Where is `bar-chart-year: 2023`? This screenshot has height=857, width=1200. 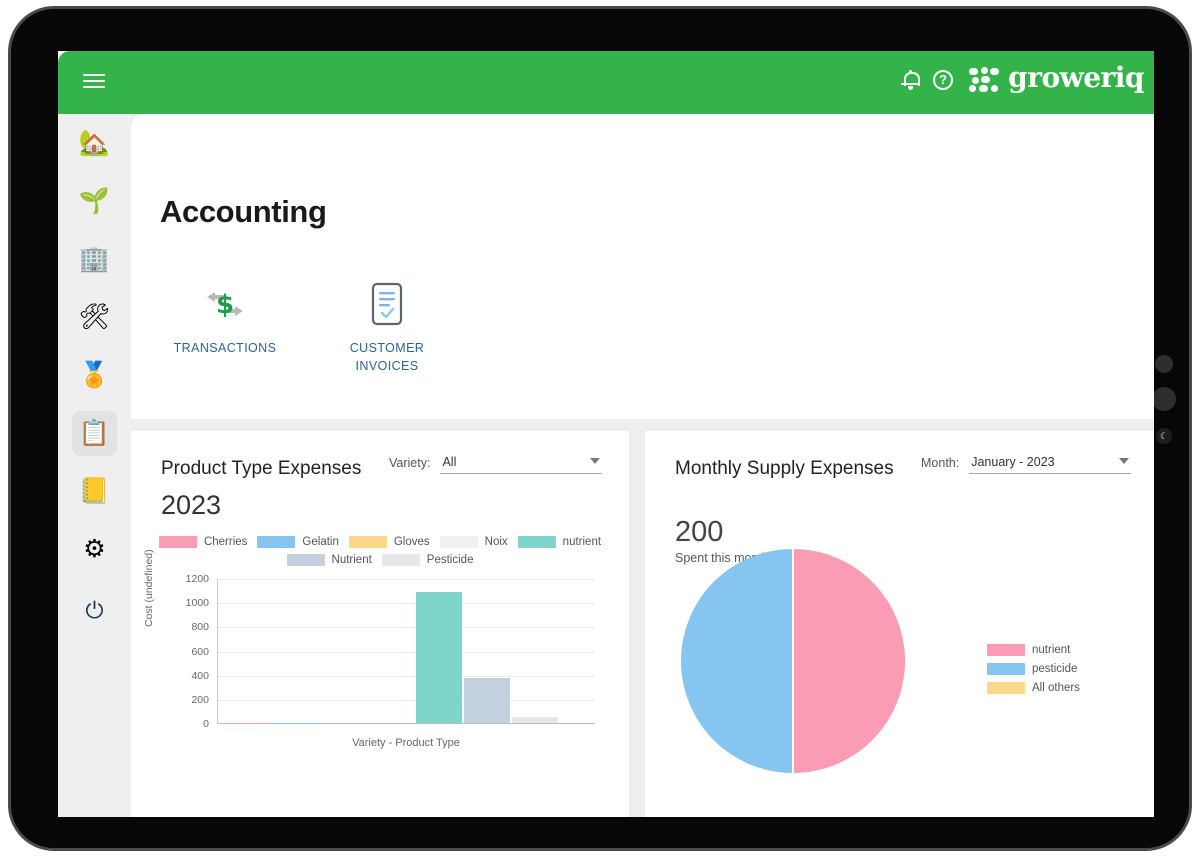 bar-chart-year: 2023 is located at coordinates (191, 505).